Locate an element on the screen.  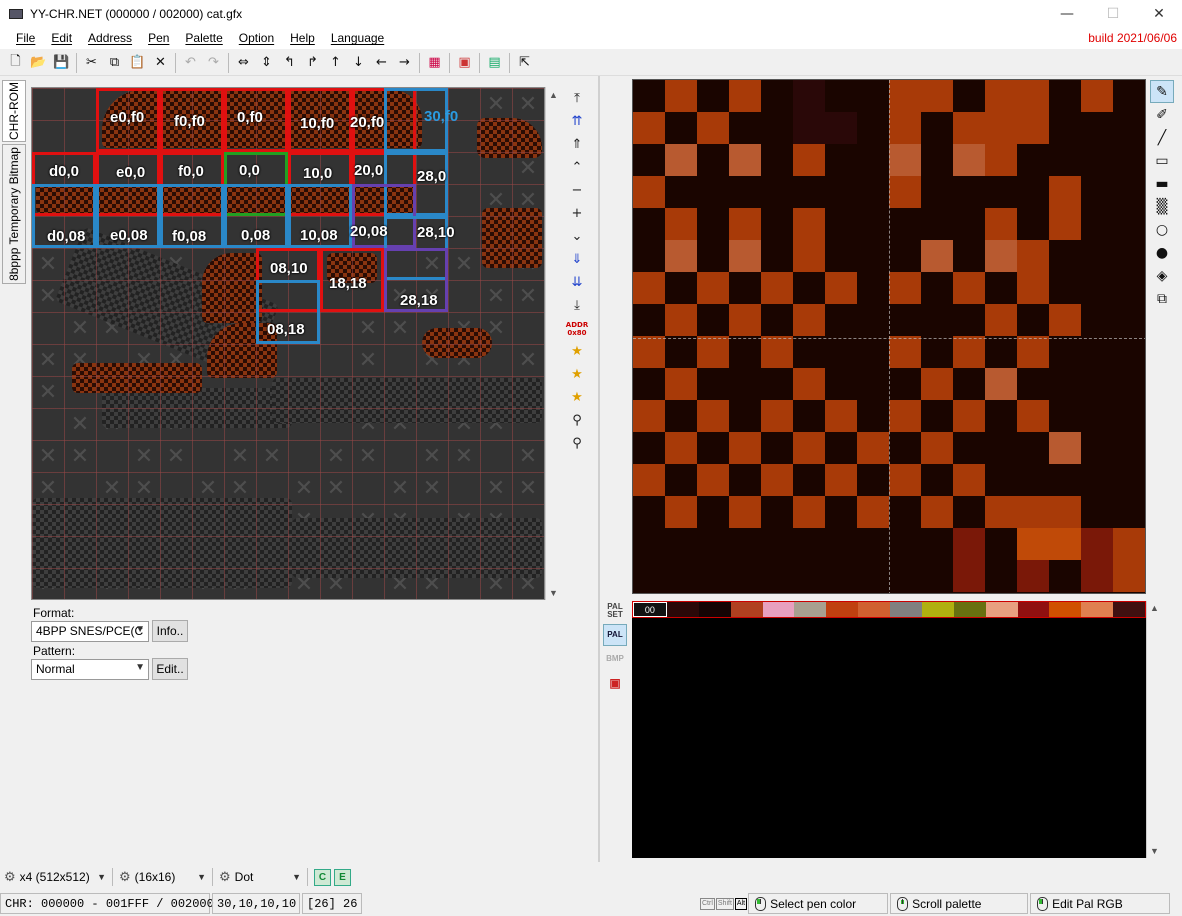
flip-horizontal-icon: ⇔ is located at coordinates (243, 63).